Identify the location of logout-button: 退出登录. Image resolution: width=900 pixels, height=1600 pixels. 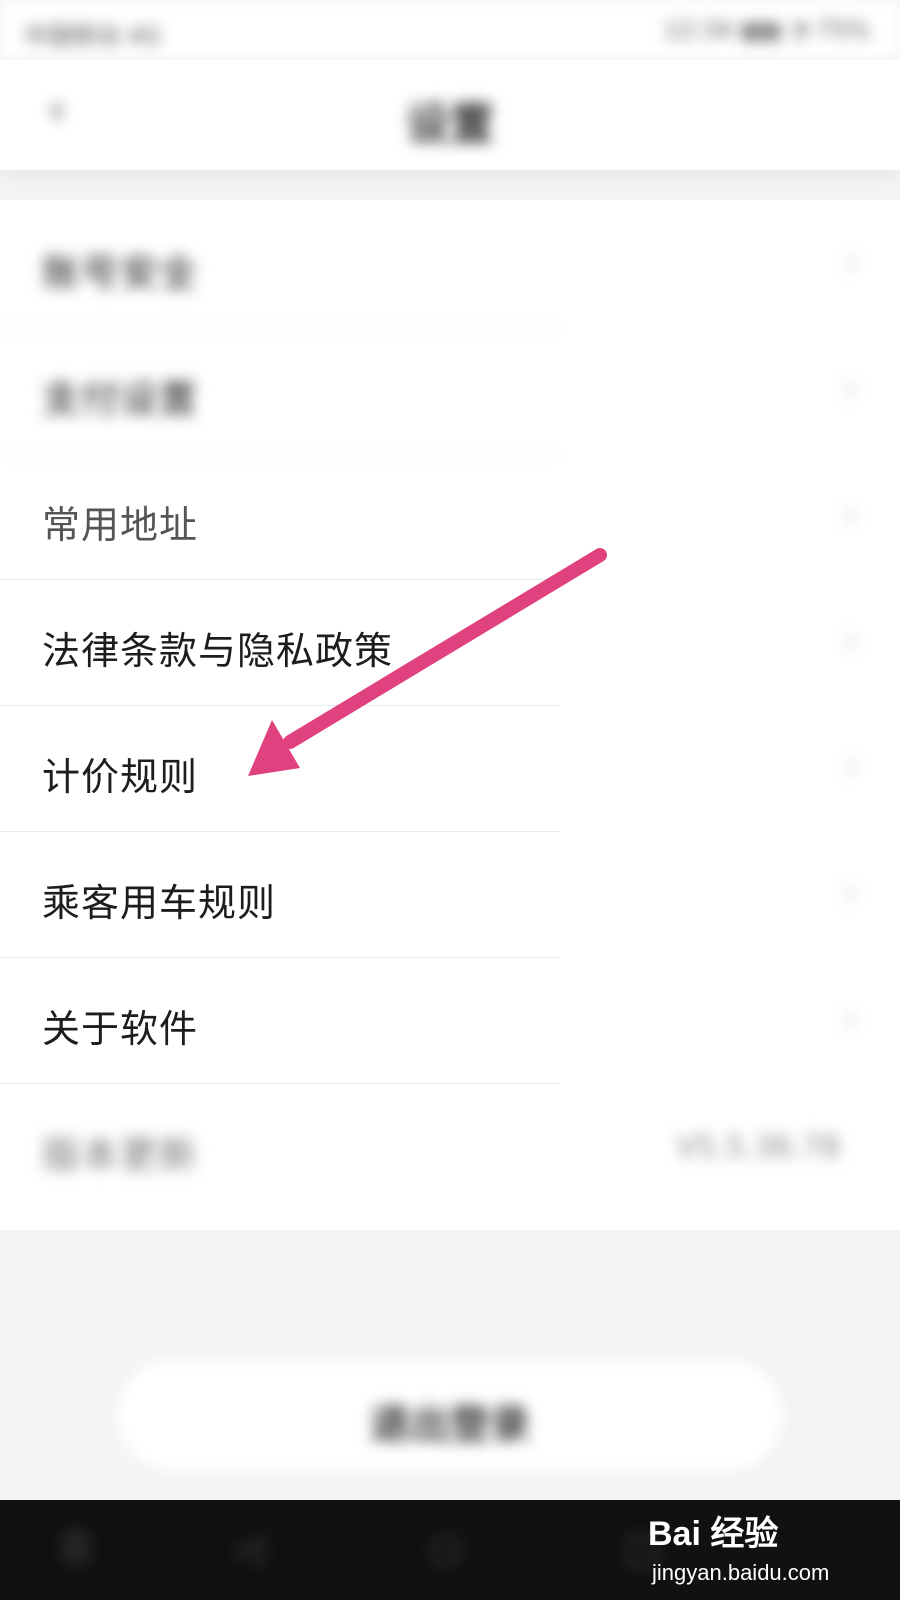
(450, 1415).